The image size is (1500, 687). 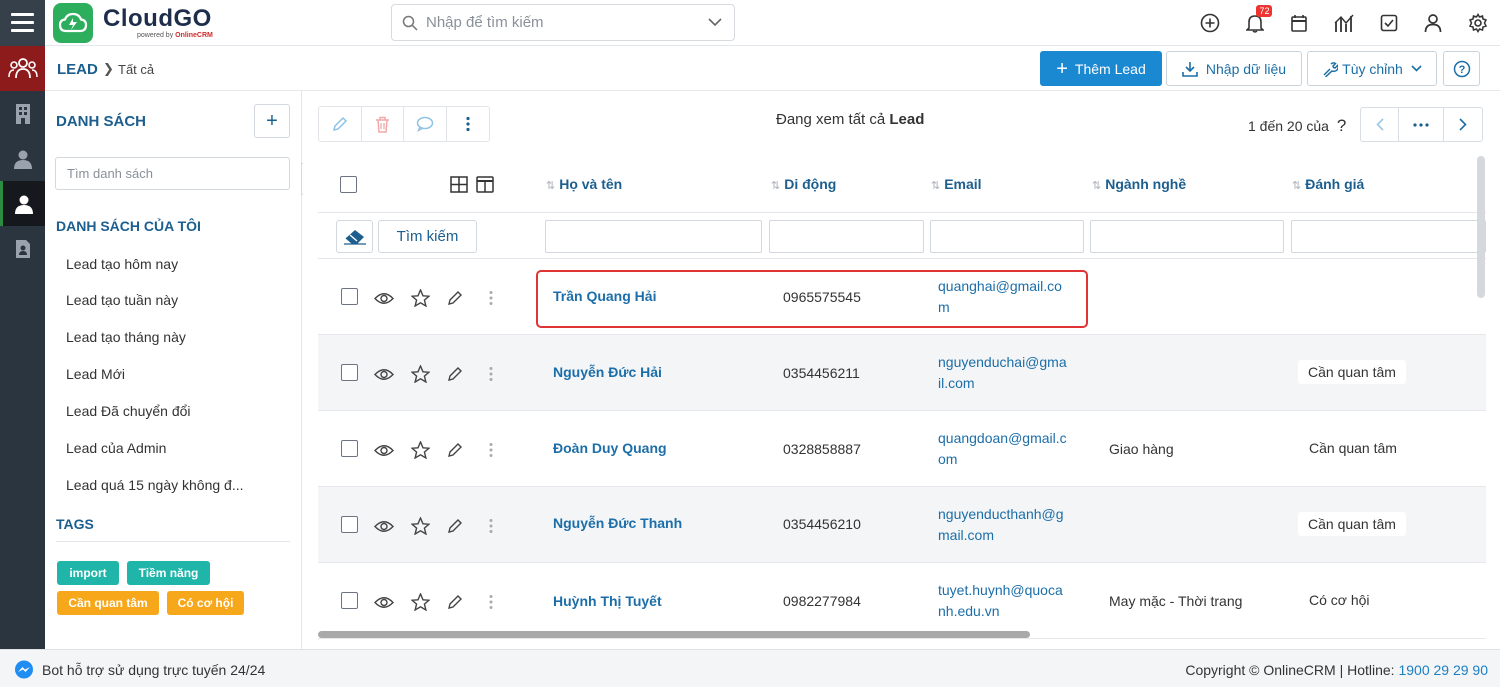 I want to click on vertical-scrollbar, so click(x=1481, y=227).